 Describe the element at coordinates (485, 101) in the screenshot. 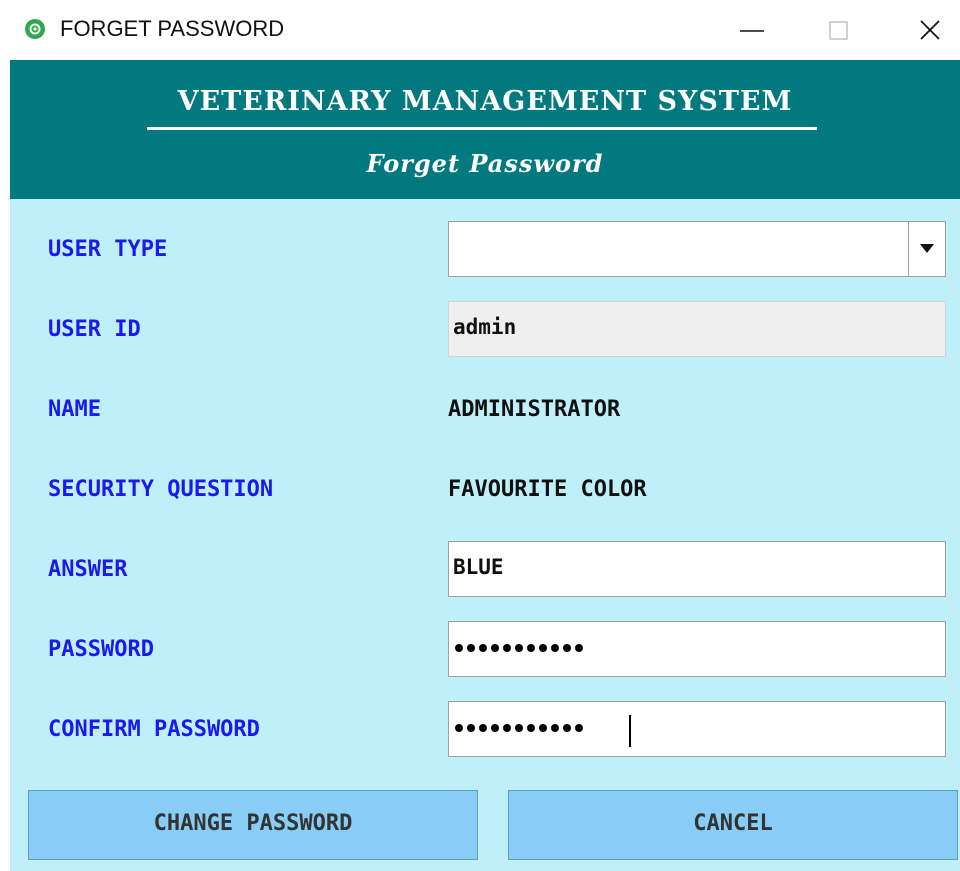

I see `system-title: VETERINARY MANAGEMENT SYSTEM` at that location.